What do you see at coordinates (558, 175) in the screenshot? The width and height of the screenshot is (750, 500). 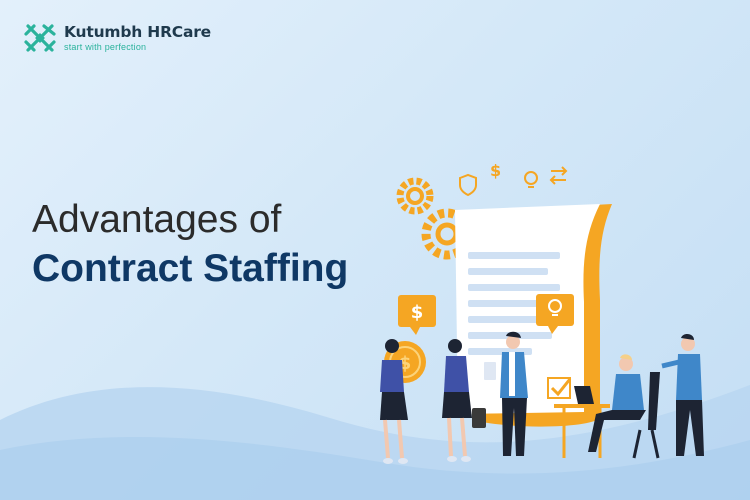 I see `swap-arrows-icon` at bounding box center [558, 175].